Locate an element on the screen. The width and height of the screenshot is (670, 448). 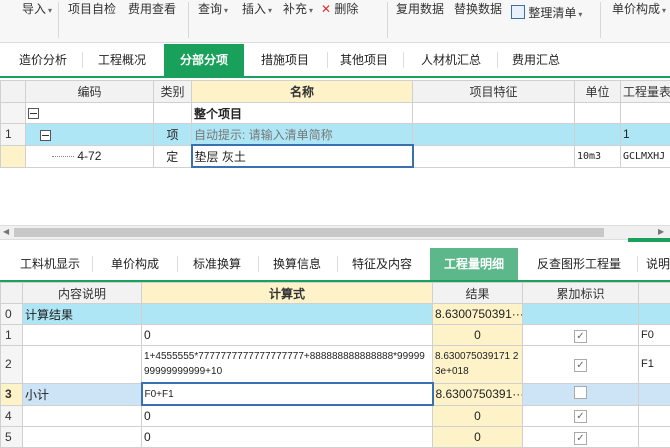
column-header-type: 类别 is located at coordinates (173, 92).